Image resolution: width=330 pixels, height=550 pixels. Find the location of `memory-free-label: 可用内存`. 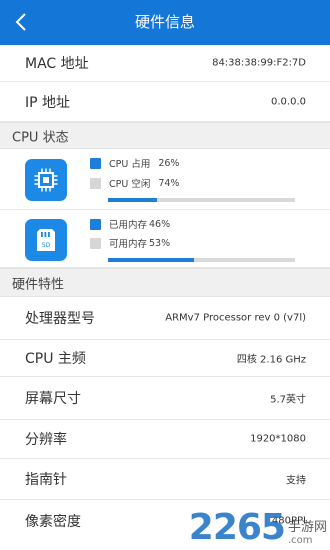

memory-free-label: 可用内存 is located at coordinates (128, 244).